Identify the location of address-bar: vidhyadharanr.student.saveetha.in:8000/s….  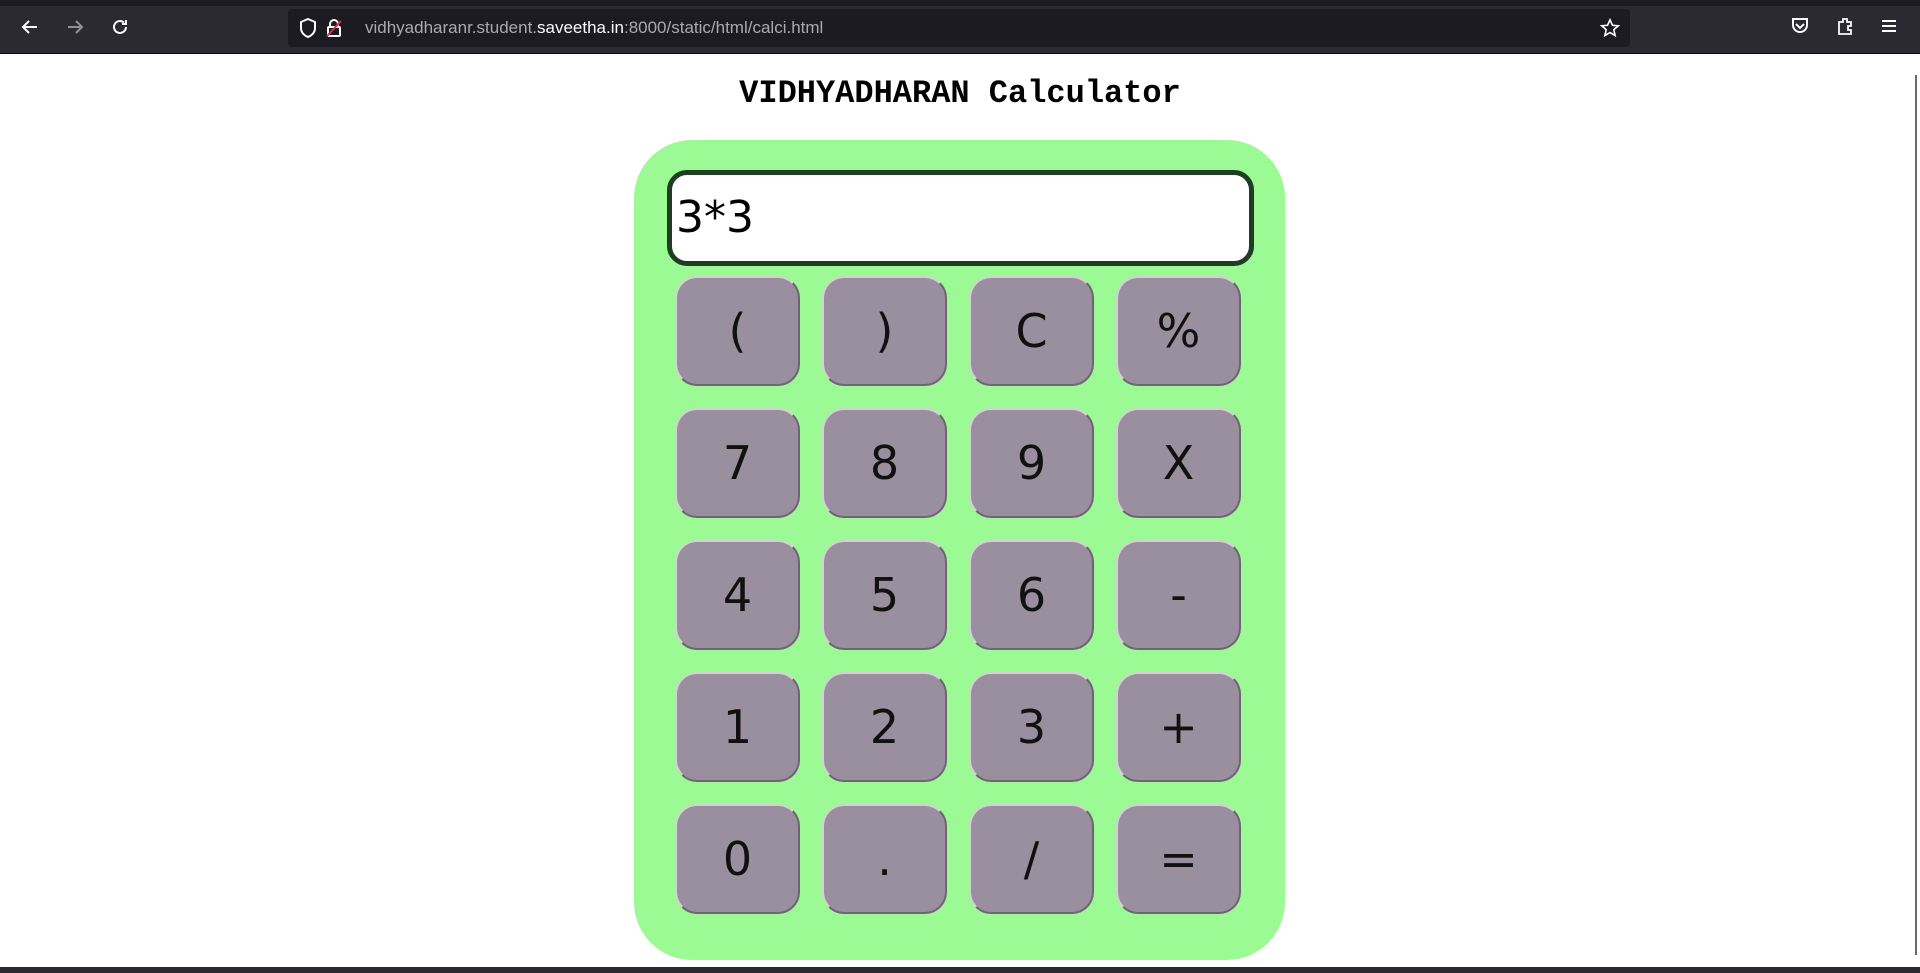
(959, 28).